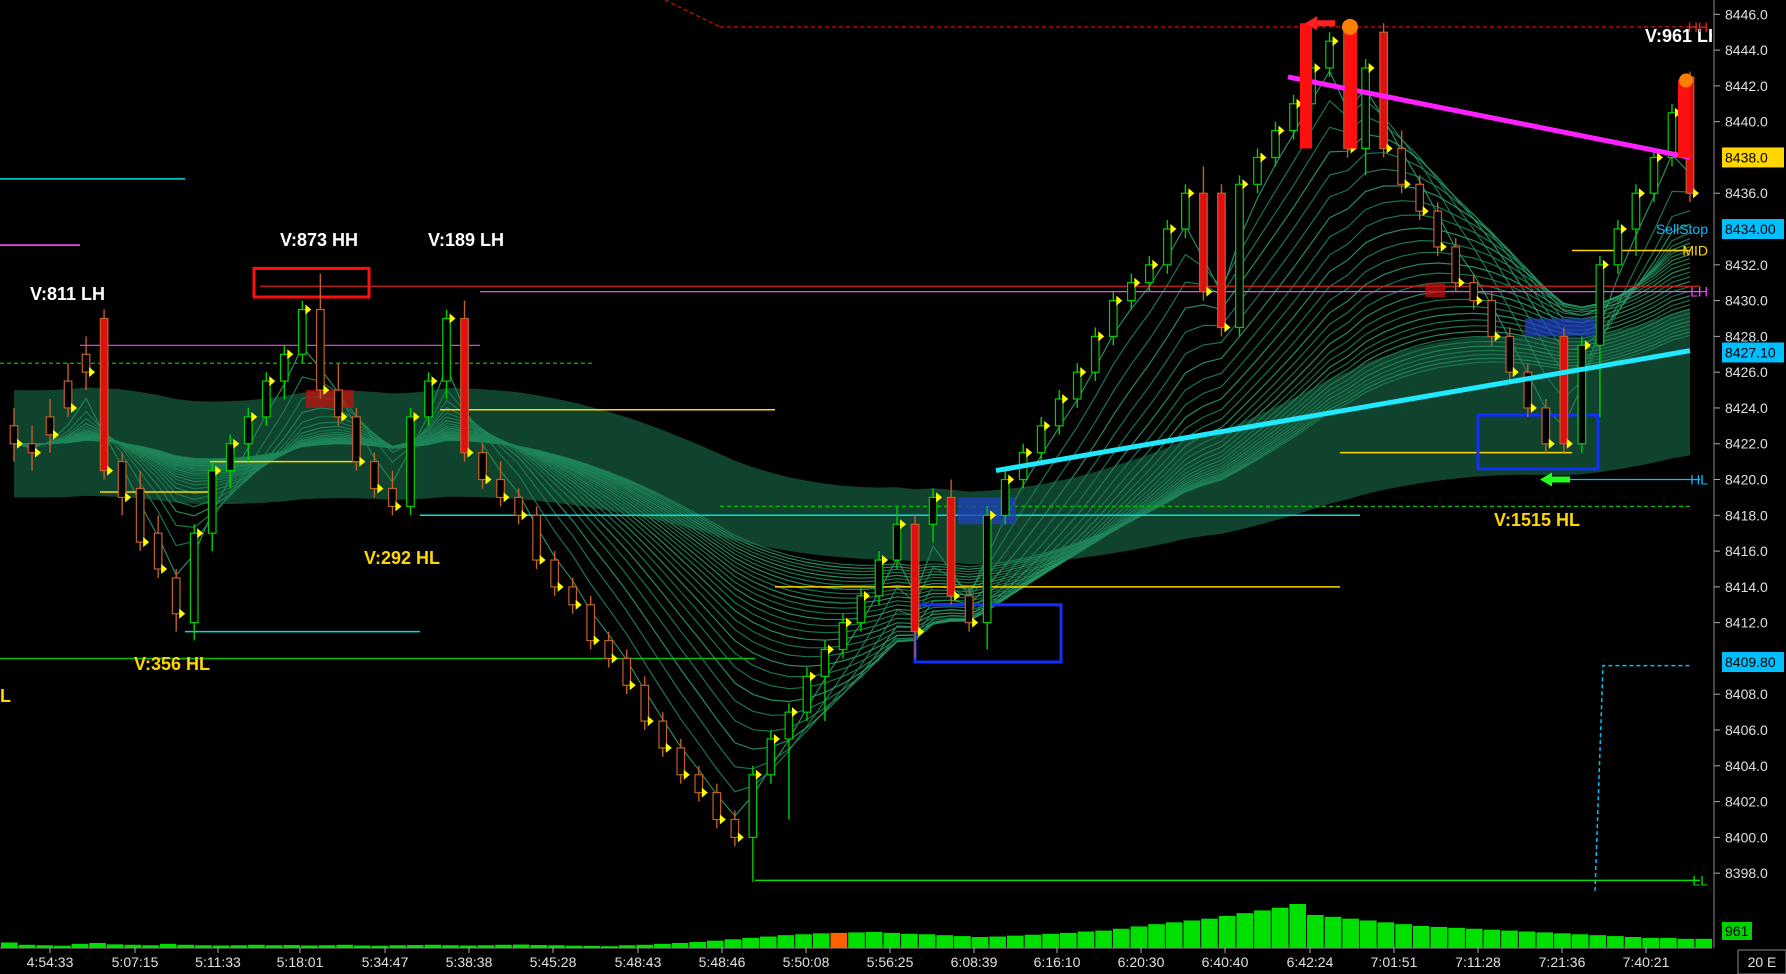 The height and width of the screenshot is (974, 1786). Describe the element at coordinates (1695, 250) in the screenshot. I see `level-label: MID` at that location.